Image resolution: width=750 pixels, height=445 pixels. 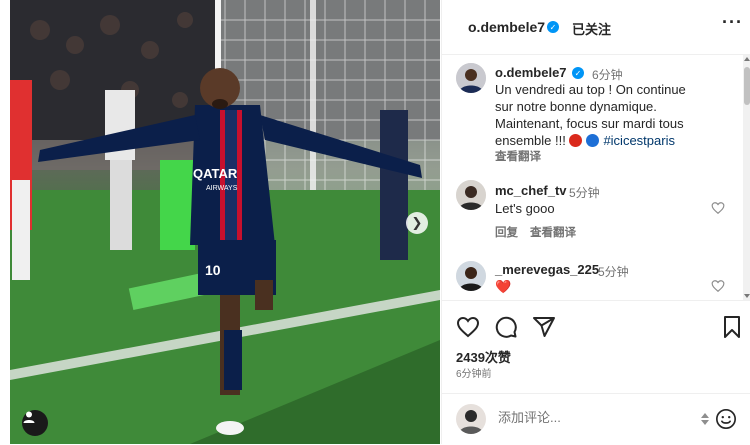 What do you see at coordinates (5, 222) in the screenshot?
I see `page-margin` at bounding box center [5, 222].